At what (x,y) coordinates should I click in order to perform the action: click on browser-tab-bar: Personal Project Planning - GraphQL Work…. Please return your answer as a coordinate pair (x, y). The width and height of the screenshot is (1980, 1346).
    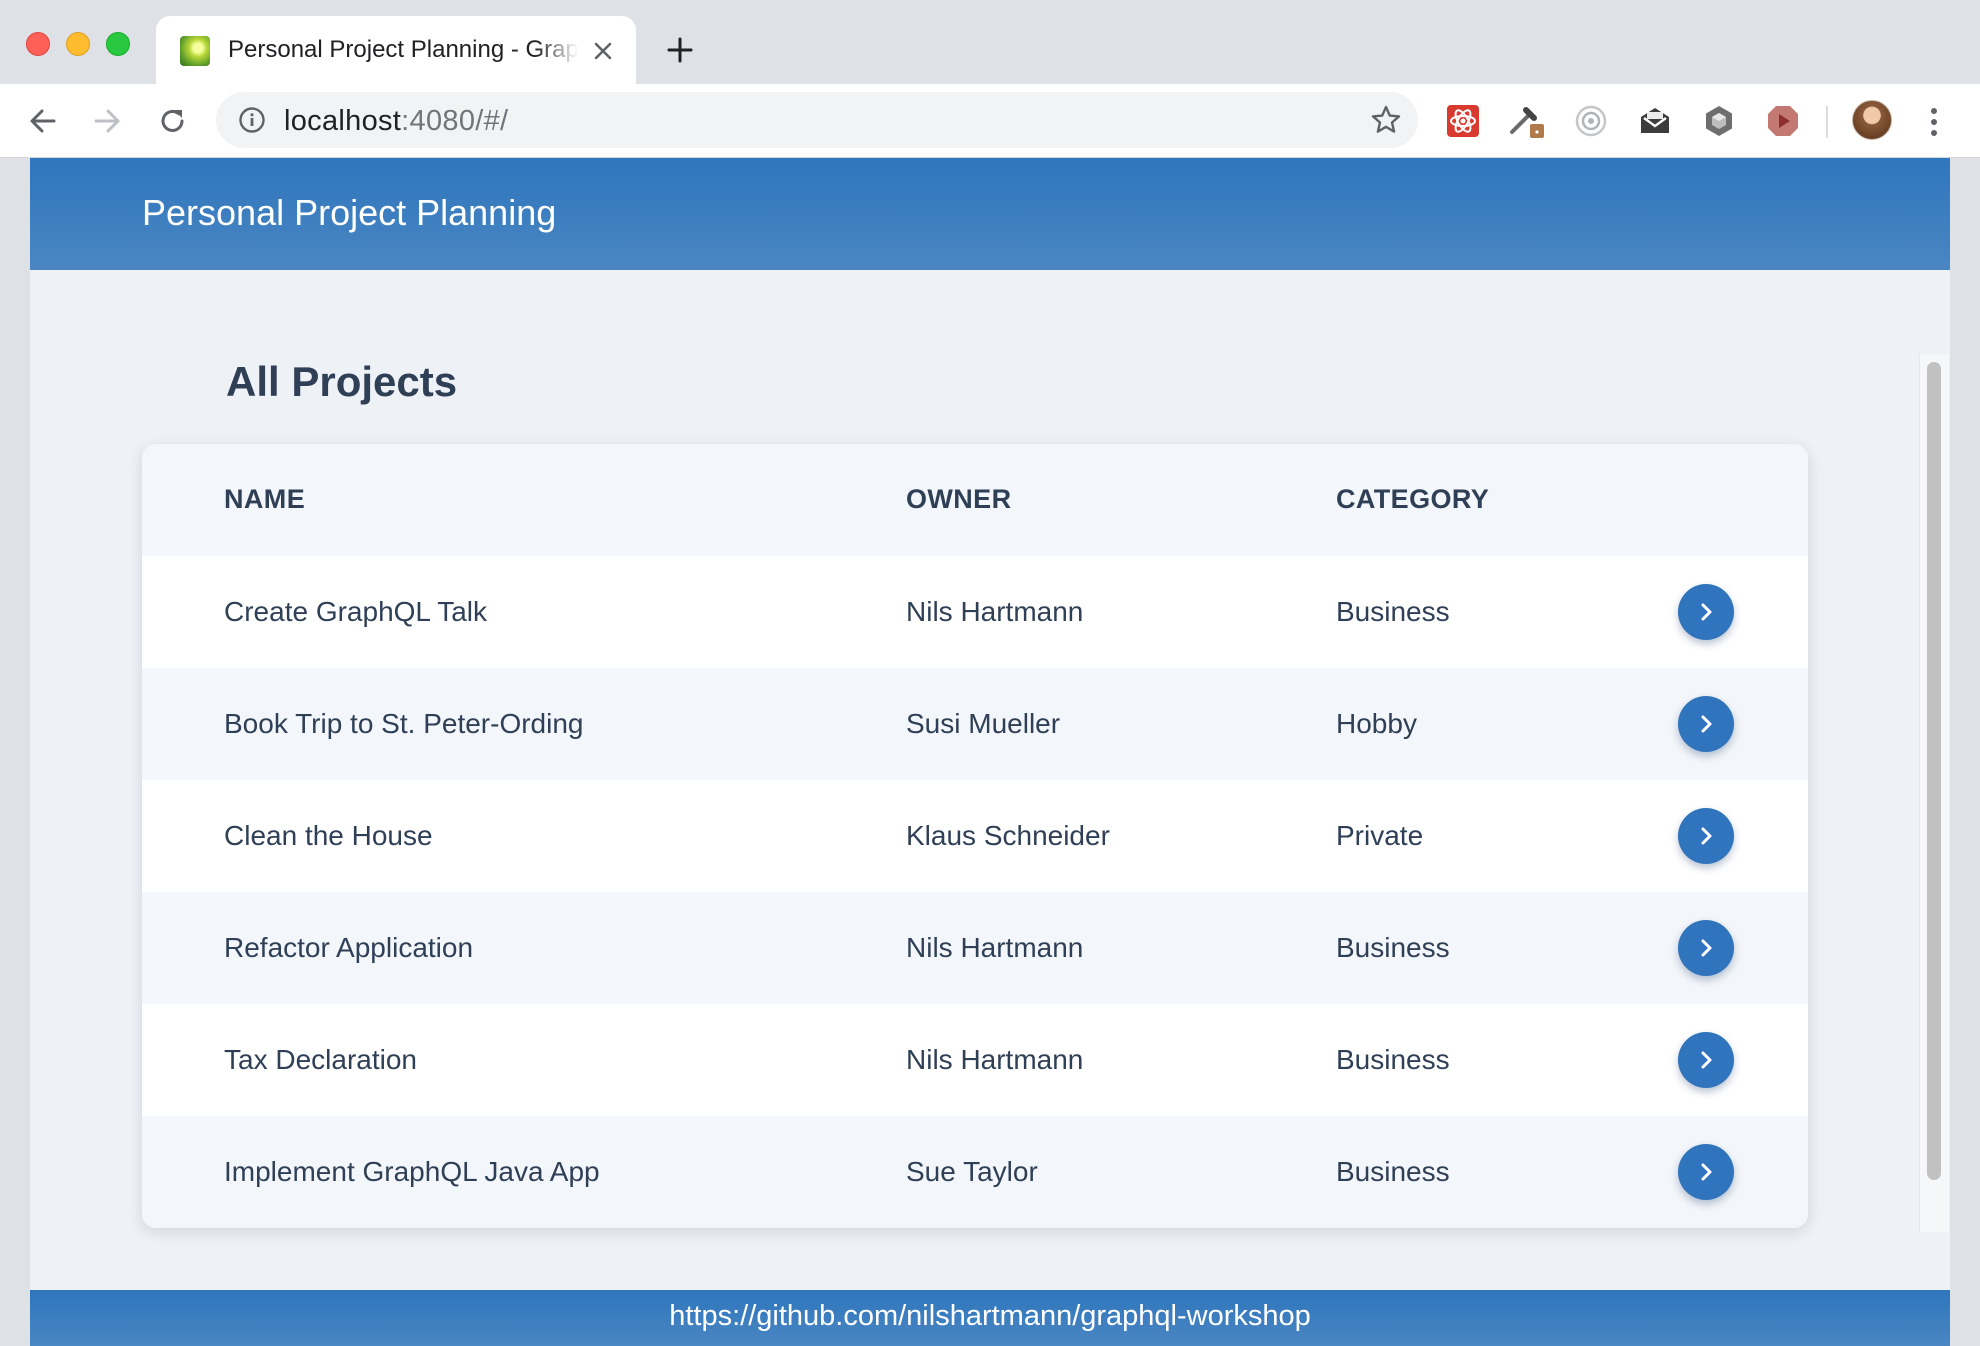
    Looking at the image, I should click on (990, 42).